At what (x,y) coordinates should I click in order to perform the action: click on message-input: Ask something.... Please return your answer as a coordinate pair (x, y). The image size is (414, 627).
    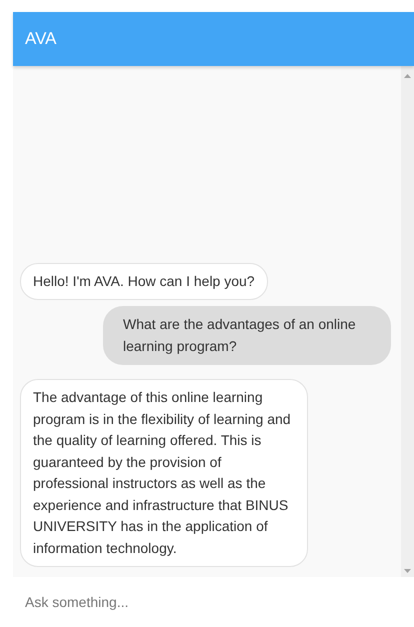
    Looking at the image, I should click on (205, 602).